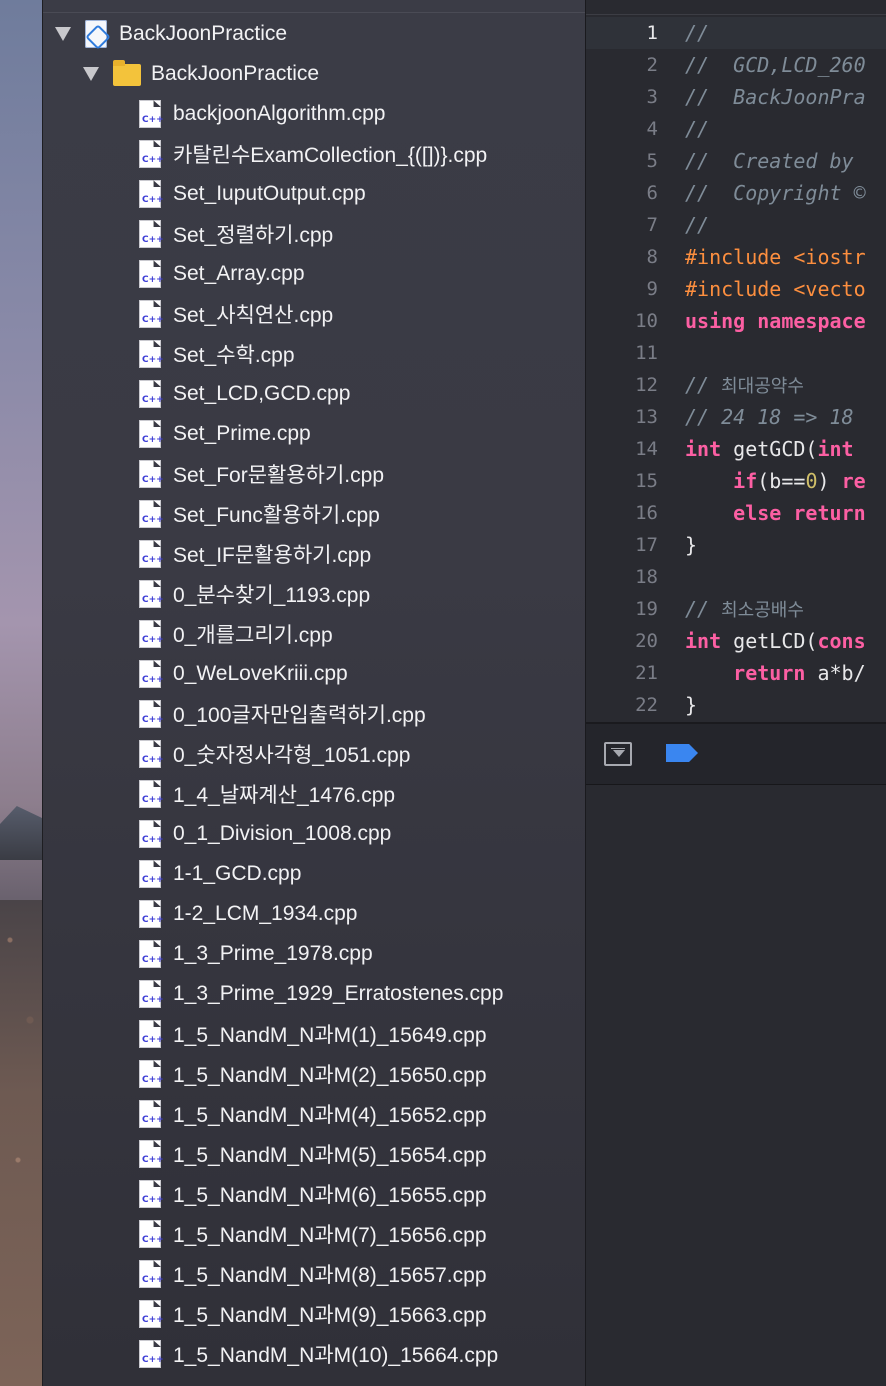  What do you see at coordinates (234, 355) in the screenshot?
I see `file-name: Set_수학.cpp` at bounding box center [234, 355].